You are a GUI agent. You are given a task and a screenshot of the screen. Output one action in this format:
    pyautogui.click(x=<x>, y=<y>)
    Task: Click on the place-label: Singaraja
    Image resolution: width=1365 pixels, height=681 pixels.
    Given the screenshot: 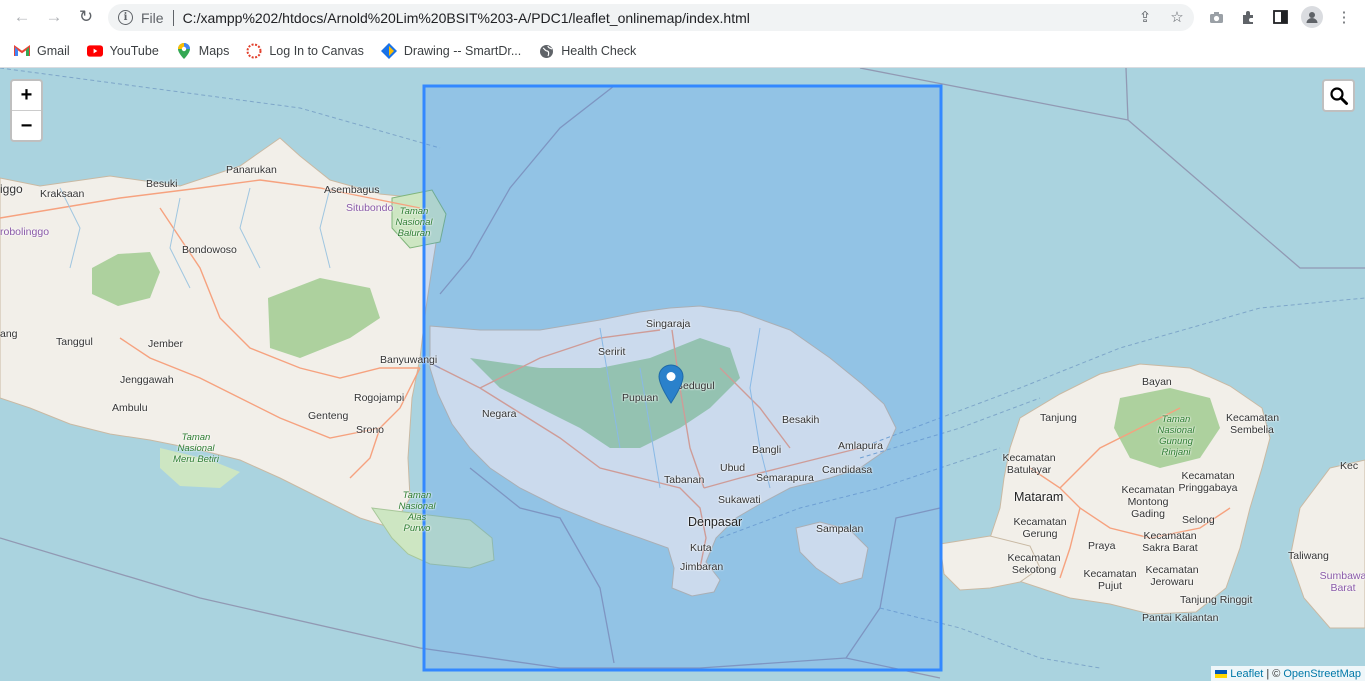 What is the action you would take?
    pyautogui.click(x=668, y=324)
    